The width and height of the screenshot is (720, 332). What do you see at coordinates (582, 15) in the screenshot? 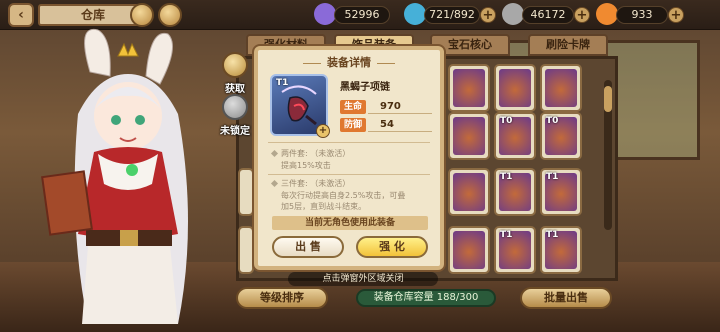
I see `coin-plus-button: +` at bounding box center [582, 15].